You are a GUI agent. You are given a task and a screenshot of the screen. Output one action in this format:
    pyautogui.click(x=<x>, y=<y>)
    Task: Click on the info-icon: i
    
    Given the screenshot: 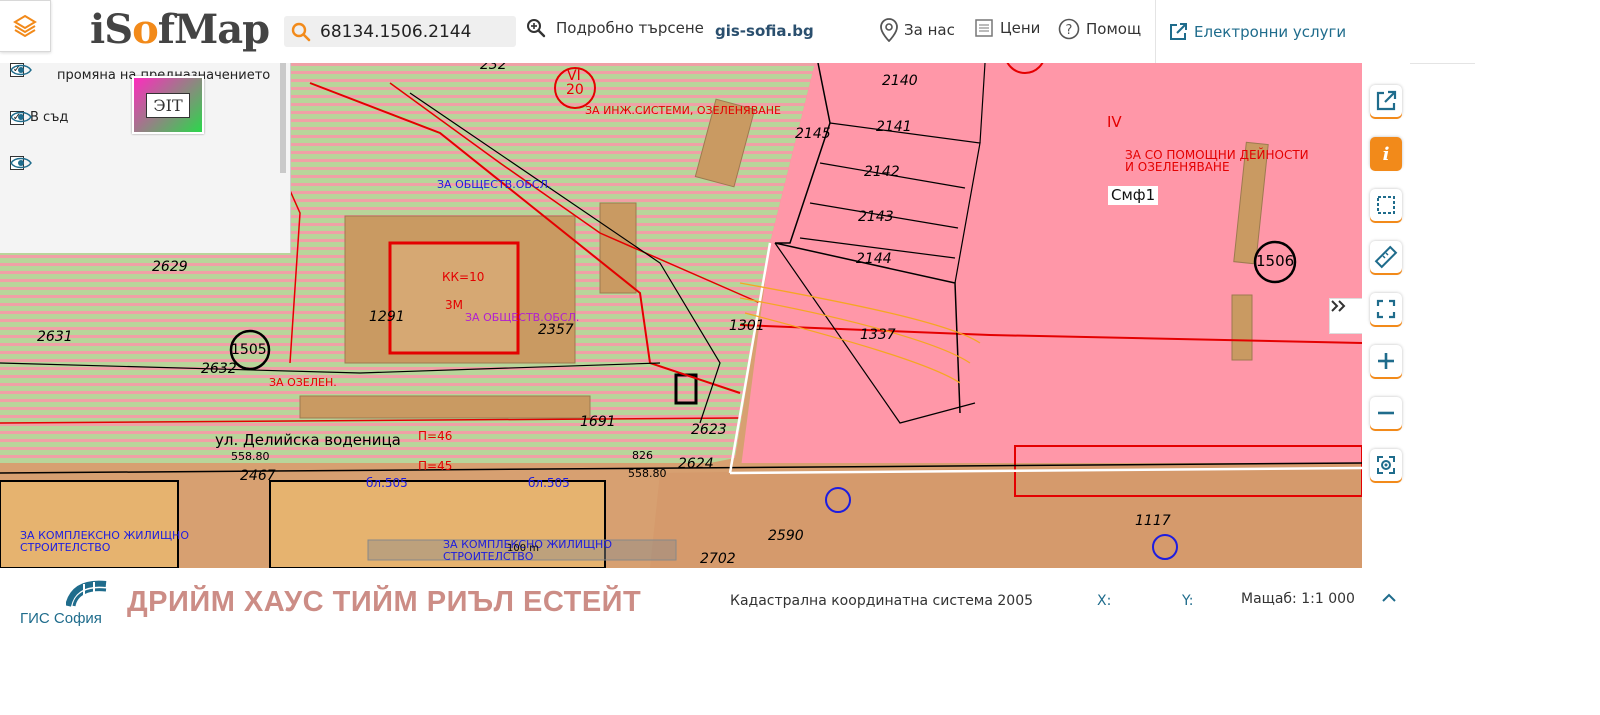 What is the action you would take?
    pyautogui.click(x=1386, y=154)
    